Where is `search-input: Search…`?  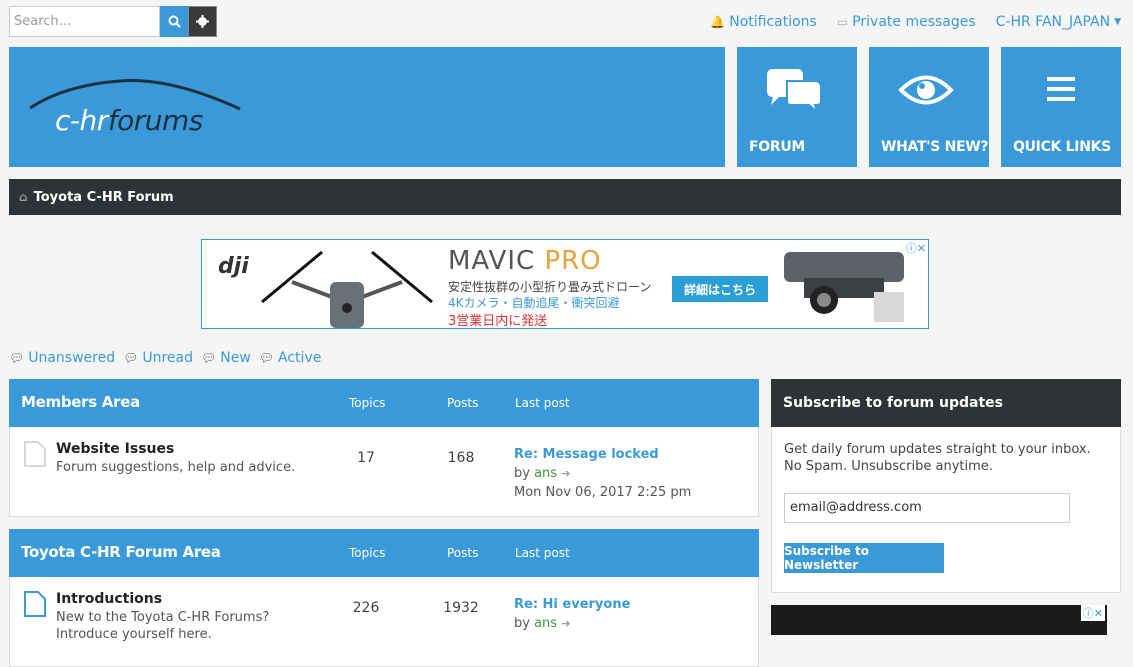 search-input: Search… is located at coordinates (84, 21).